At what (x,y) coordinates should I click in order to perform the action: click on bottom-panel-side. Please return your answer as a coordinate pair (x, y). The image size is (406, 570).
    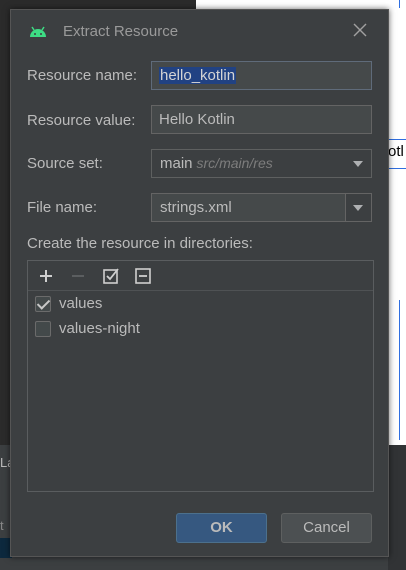
    Looking at the image, I should click on (397, 507).